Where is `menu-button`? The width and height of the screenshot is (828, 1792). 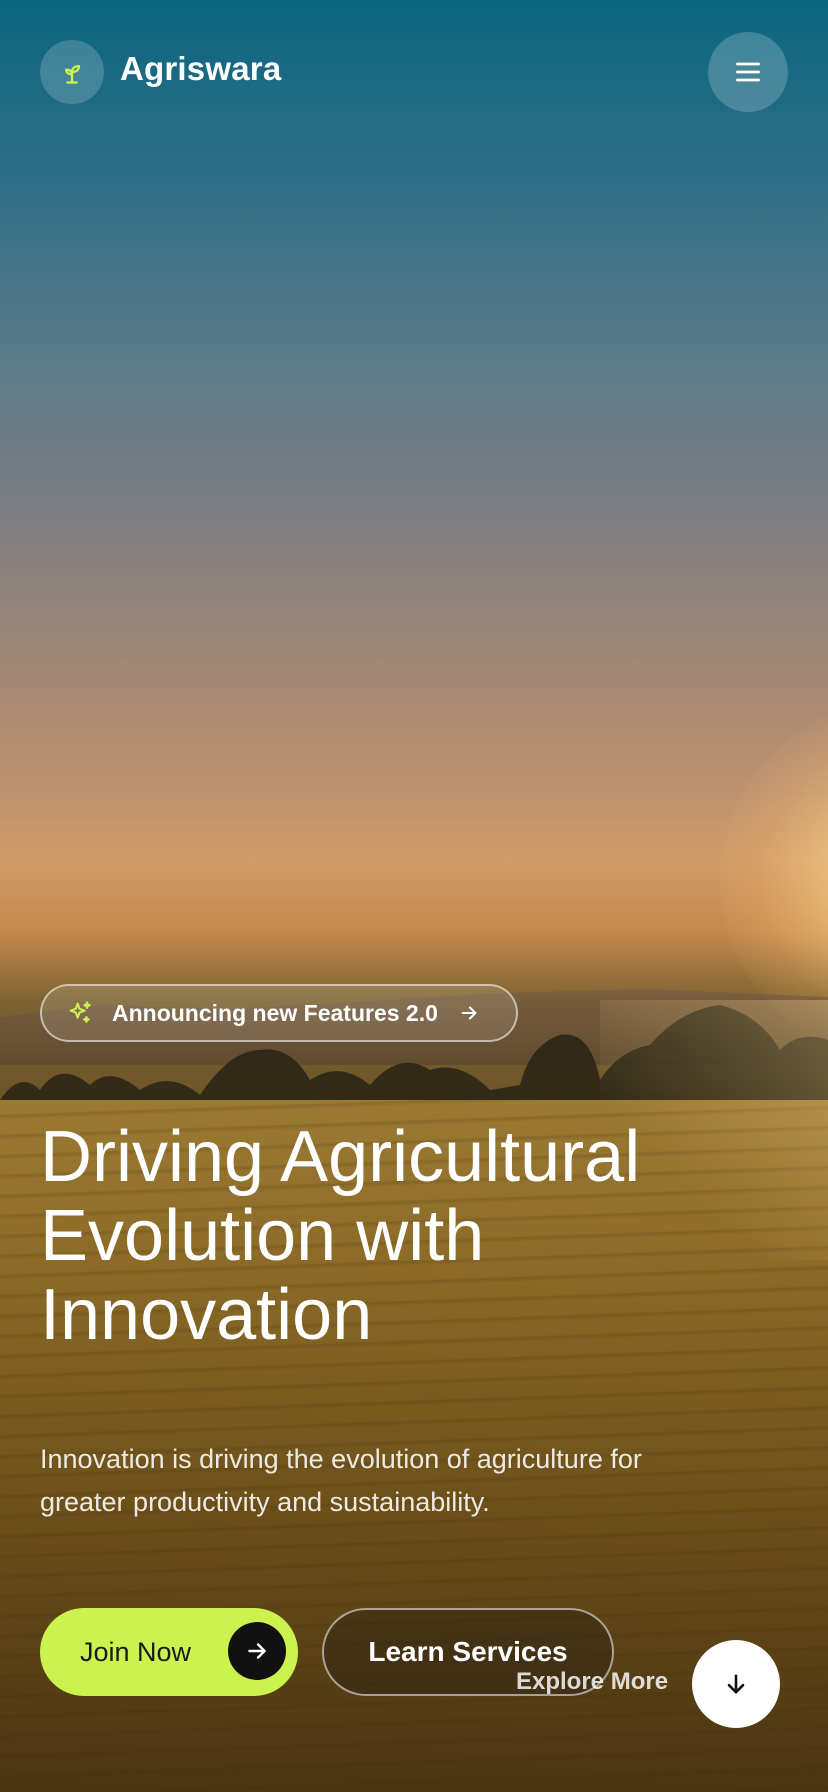
menu-button is located at coordinates (748, 72).